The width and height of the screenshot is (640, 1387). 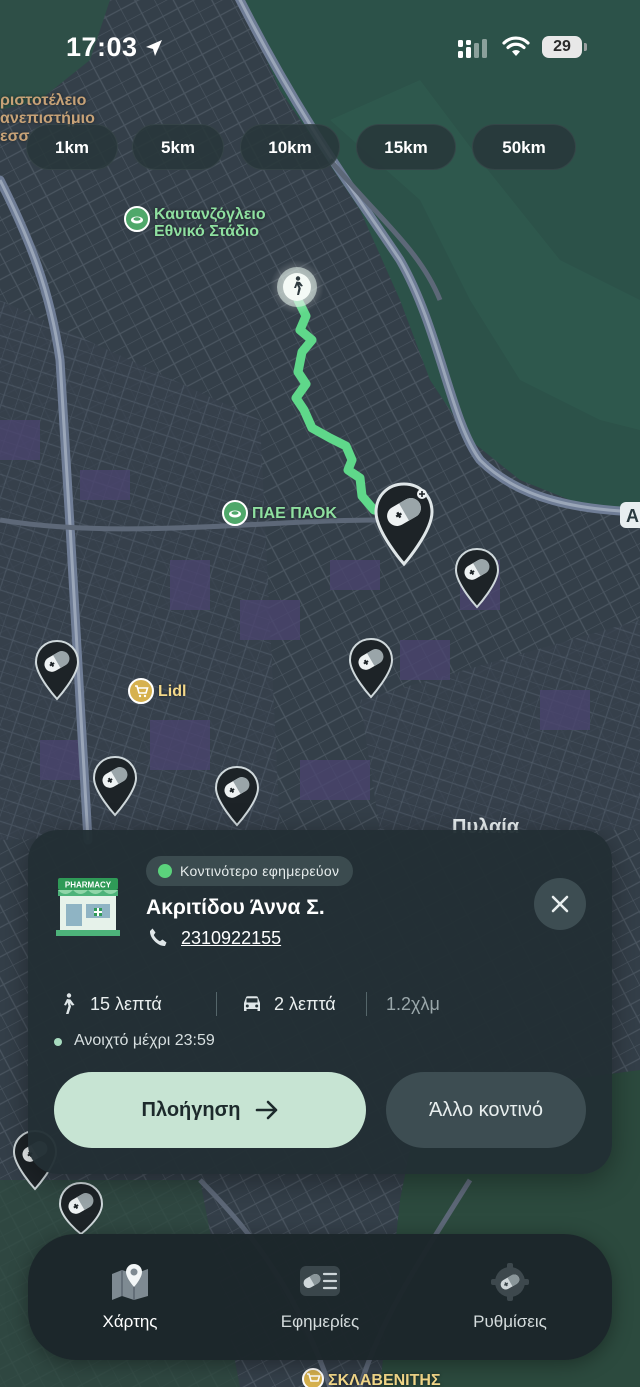 What do you see at coordinates (235, 907) in the screenshot?
I see `pharmacy-name: Ακριτίδου Άννα Σ.` at bounding box center [235, 907].